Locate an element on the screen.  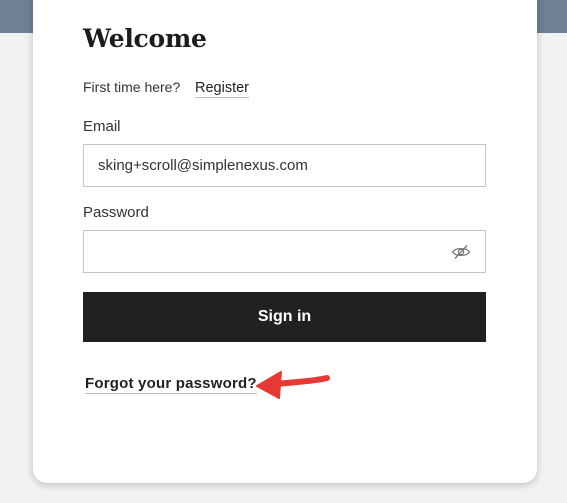
password-field-wrapper is located at coordinates (284, 251).